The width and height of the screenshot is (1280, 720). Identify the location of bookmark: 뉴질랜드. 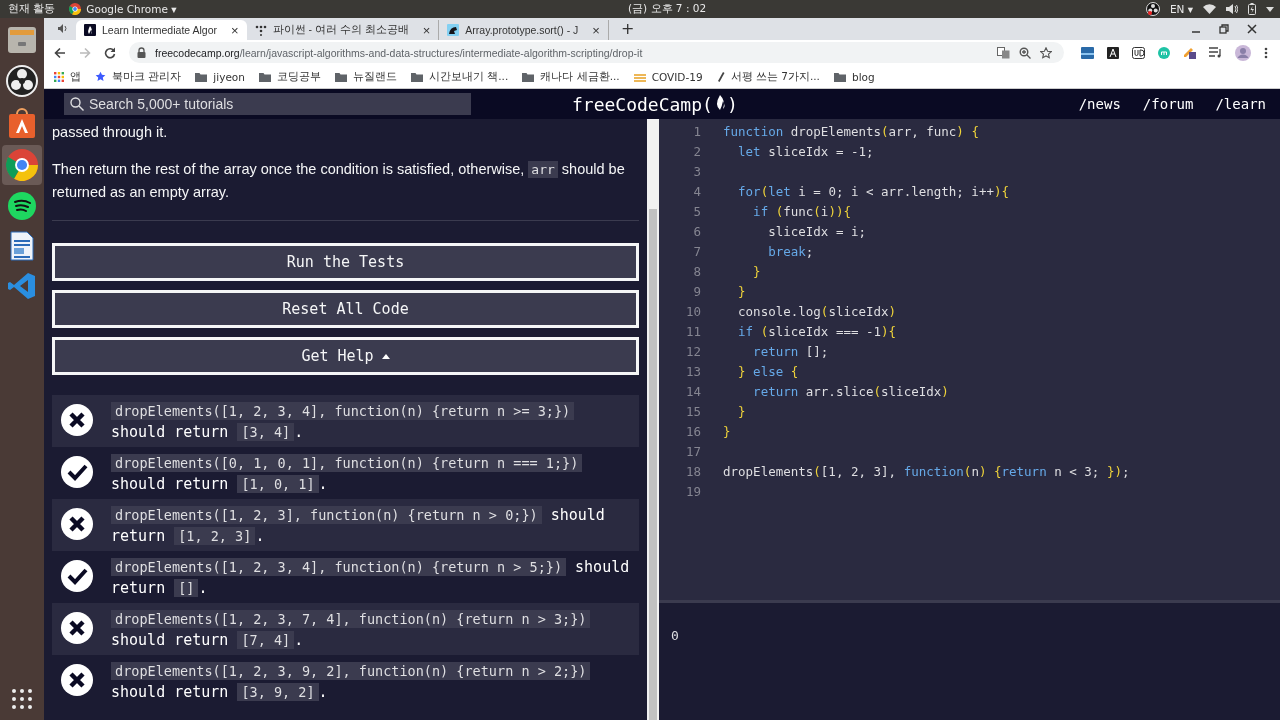
(365, 76).